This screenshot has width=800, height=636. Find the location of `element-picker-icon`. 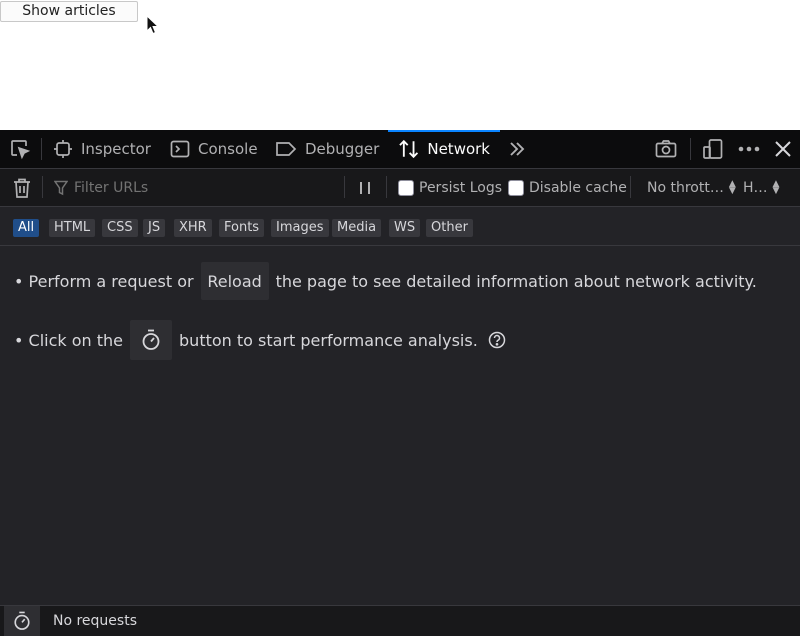

element-picker-icon is located at coordinates (21, 150).